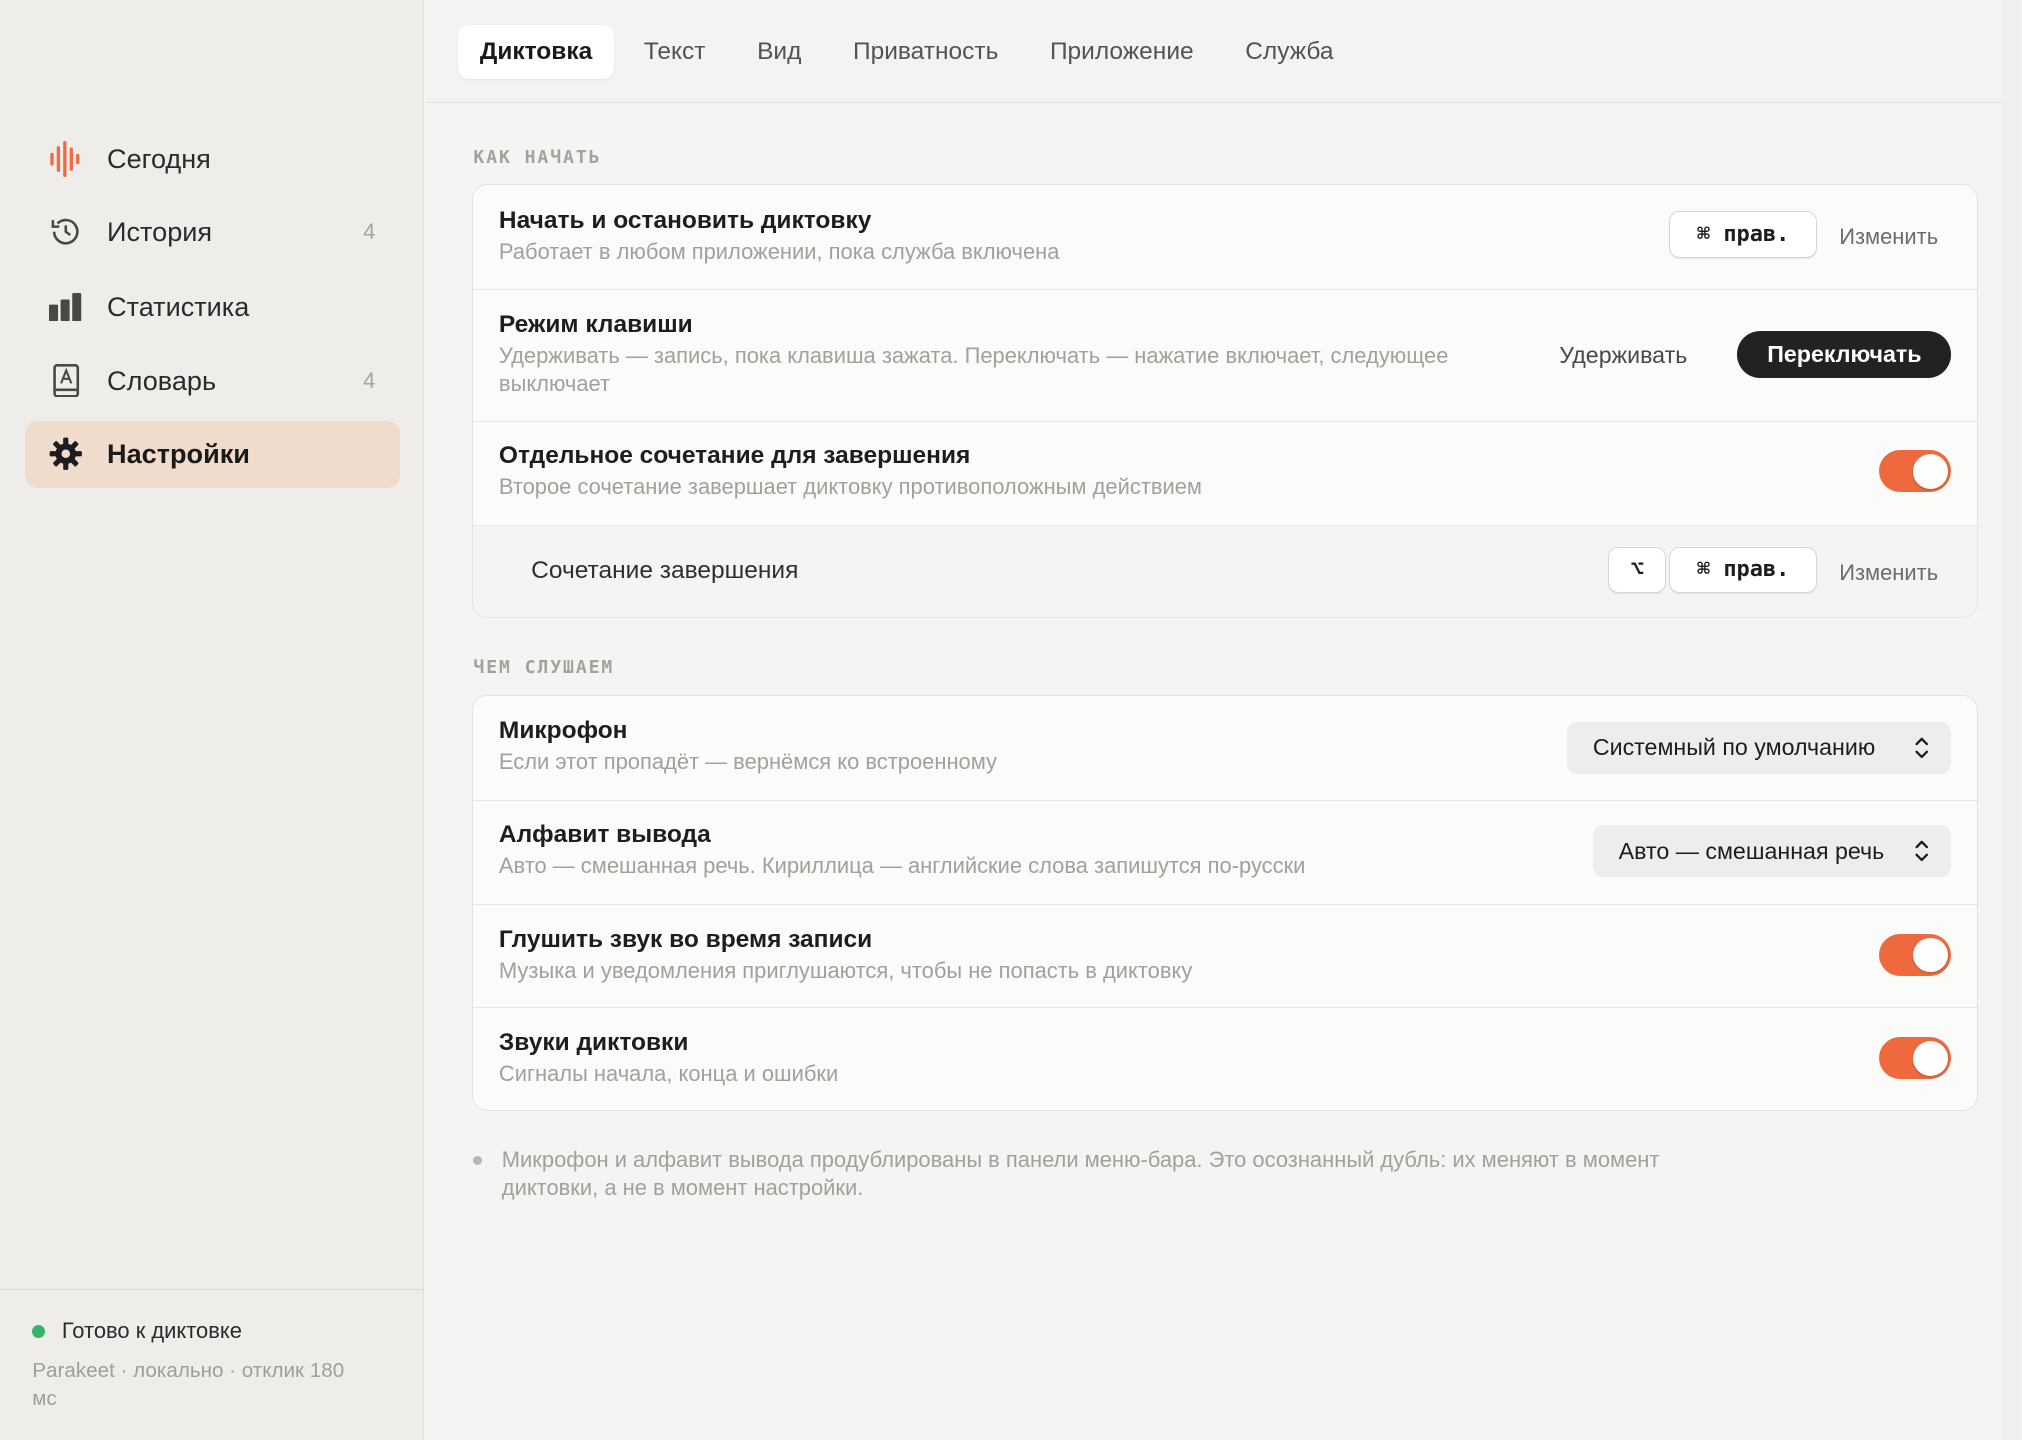 The width and height of the screenshot is (2022, 1440). I want to click on setting-title: Звуки диктовки, so click(593, 1043).